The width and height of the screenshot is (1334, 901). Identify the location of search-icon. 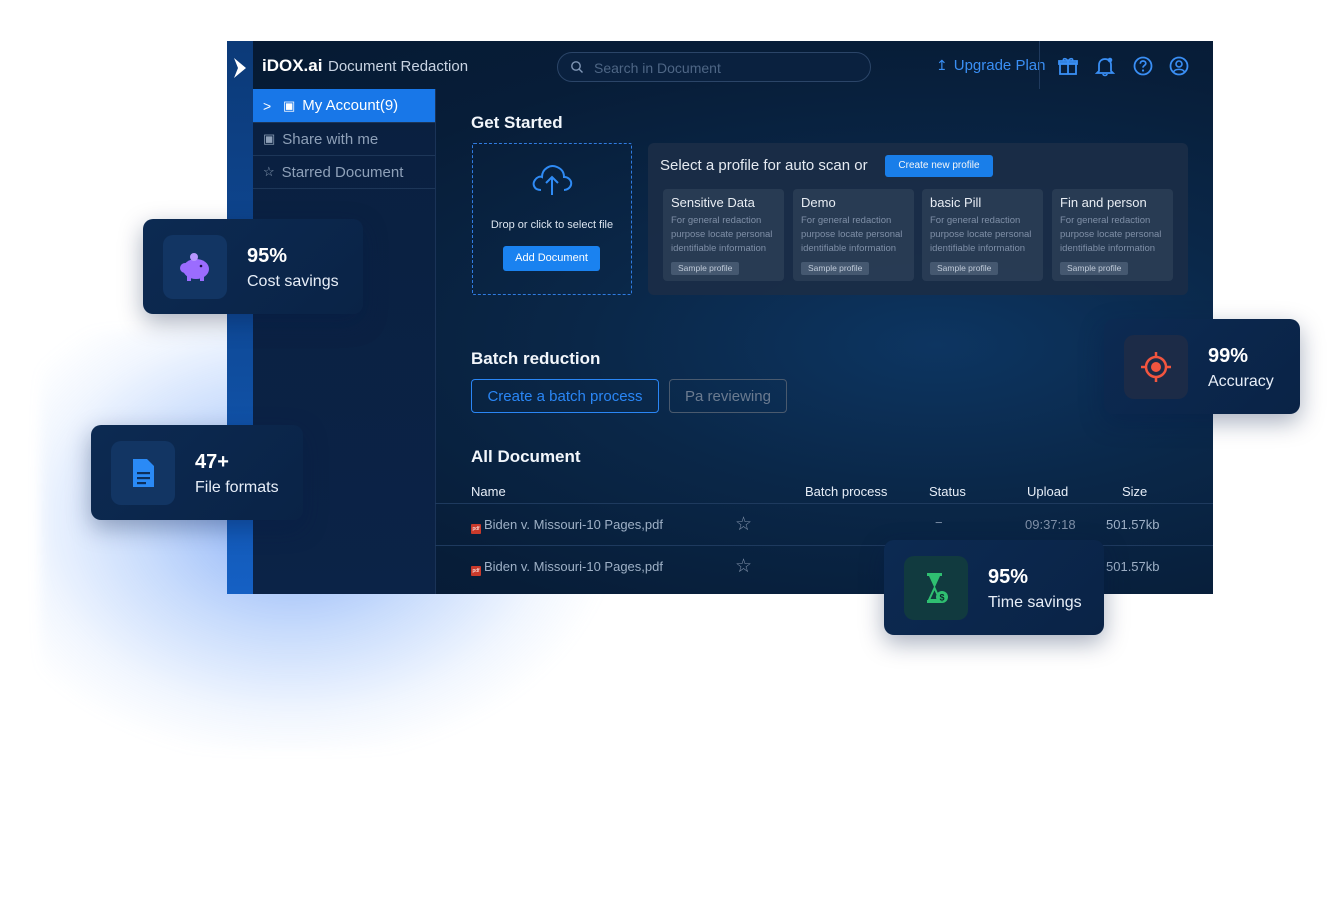
(577, 67).